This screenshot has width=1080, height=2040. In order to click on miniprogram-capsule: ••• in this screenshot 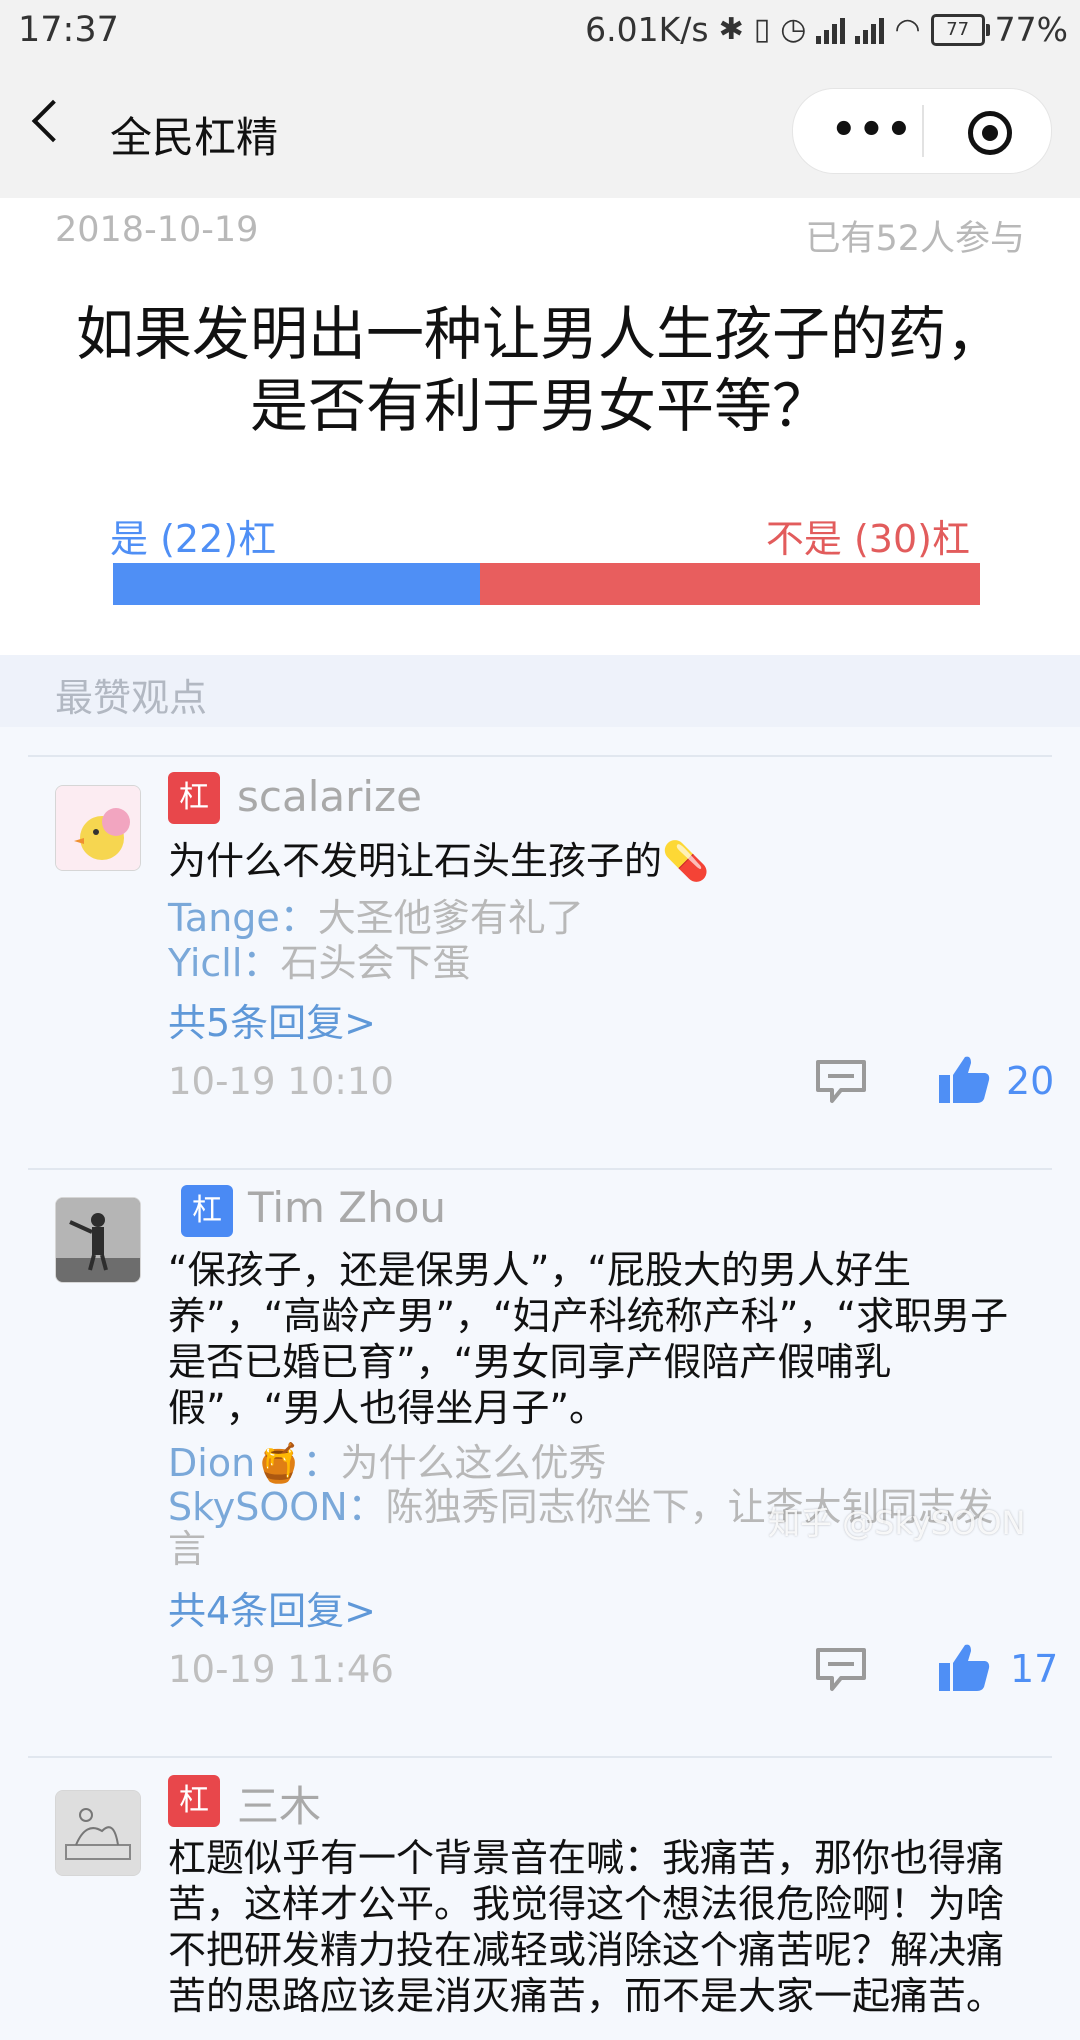, I will do `click(922, 131)`.